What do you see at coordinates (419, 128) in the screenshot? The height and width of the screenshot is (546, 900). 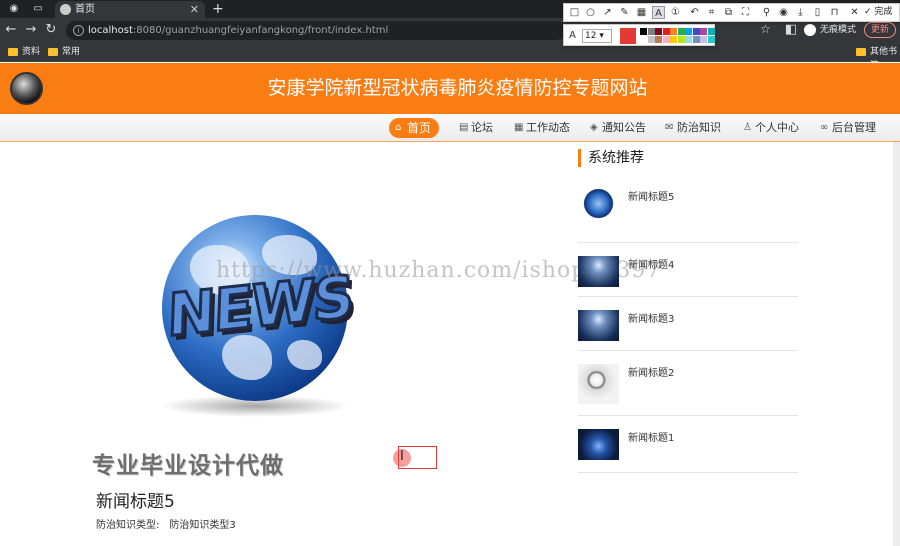 I see `nav-home-label: 首页` at bounding box center [419, 128].